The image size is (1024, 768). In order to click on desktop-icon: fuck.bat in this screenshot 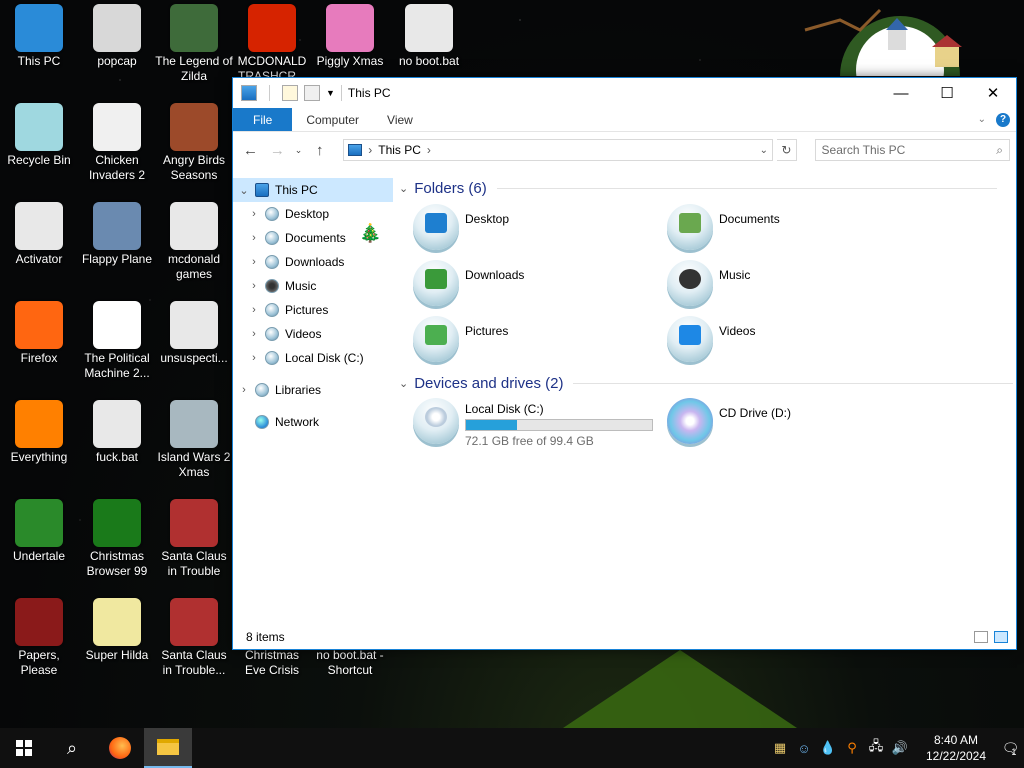, I will do `click(117, 432)`.